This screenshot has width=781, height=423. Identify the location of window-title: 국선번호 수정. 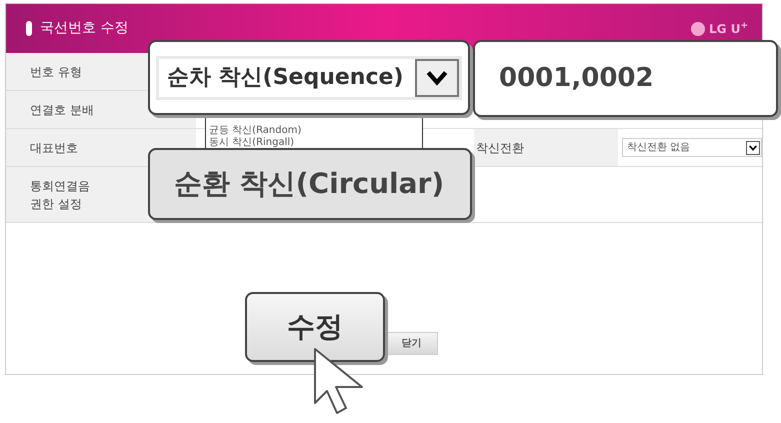
(84, 28).